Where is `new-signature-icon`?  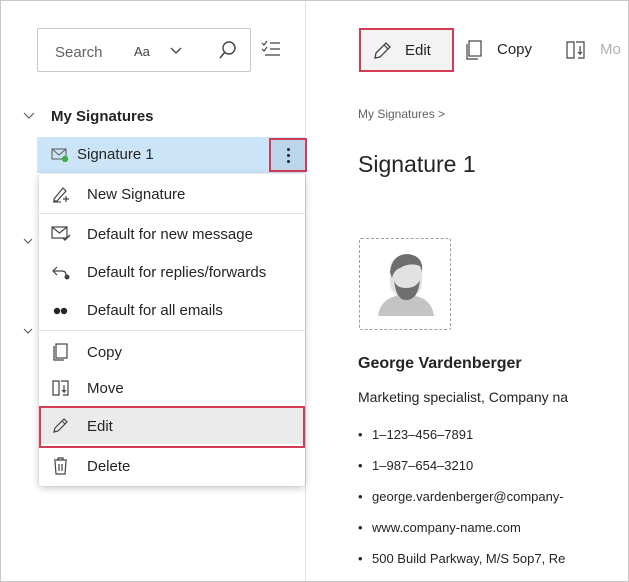
new-signature-icon is located at coordinates (61, 195).